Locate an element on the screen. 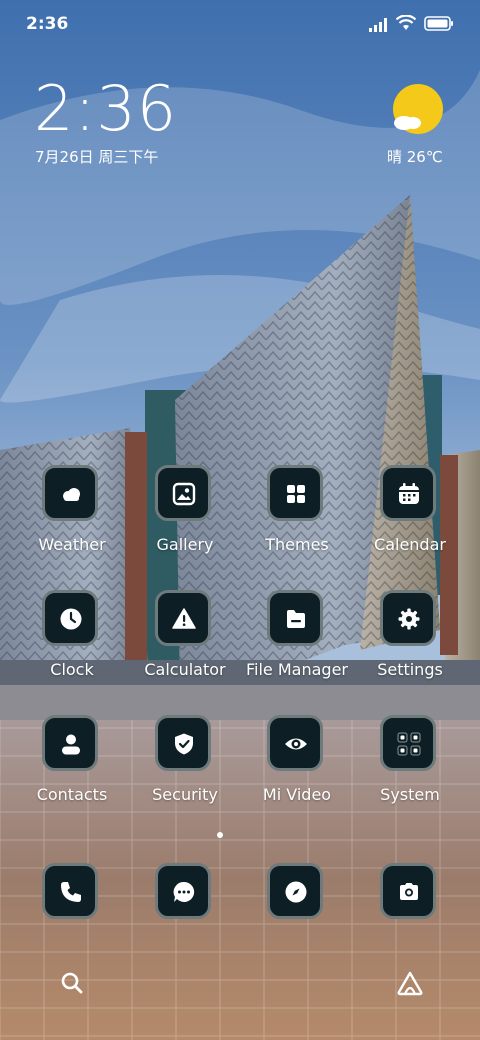  warning-icon is located at coordinates (184, 618).